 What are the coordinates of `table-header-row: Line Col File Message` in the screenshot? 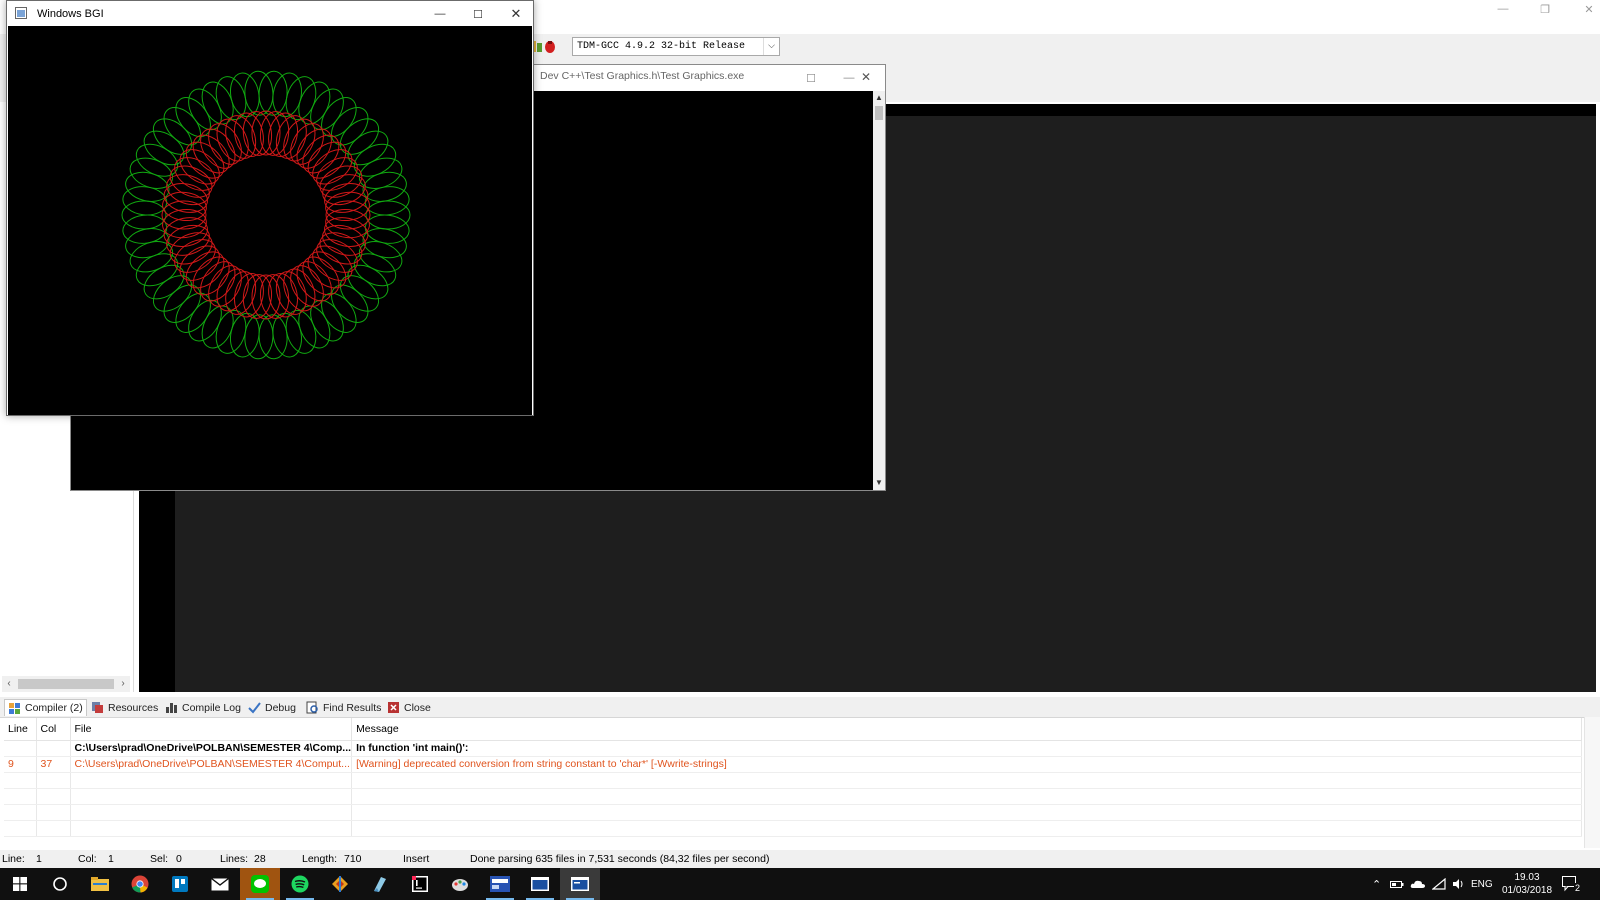 It's located at (793, 729).